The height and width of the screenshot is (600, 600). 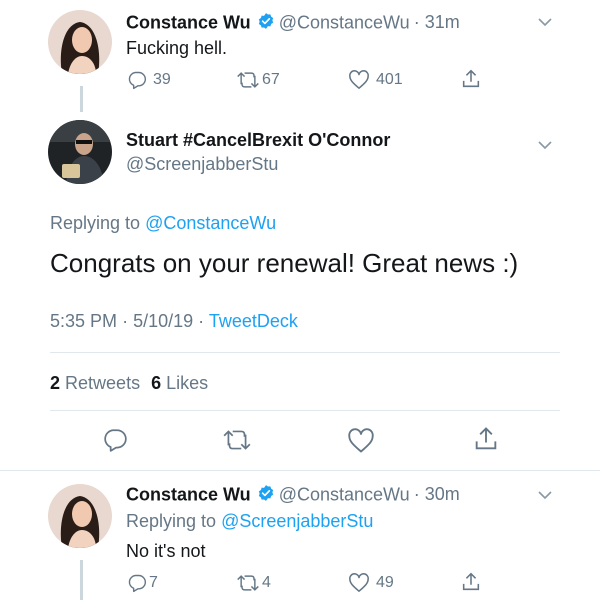 What do you see at coordinates (81, 99) in the screenshot?
I see `thread-line-top` at bounding box center [81, 99].